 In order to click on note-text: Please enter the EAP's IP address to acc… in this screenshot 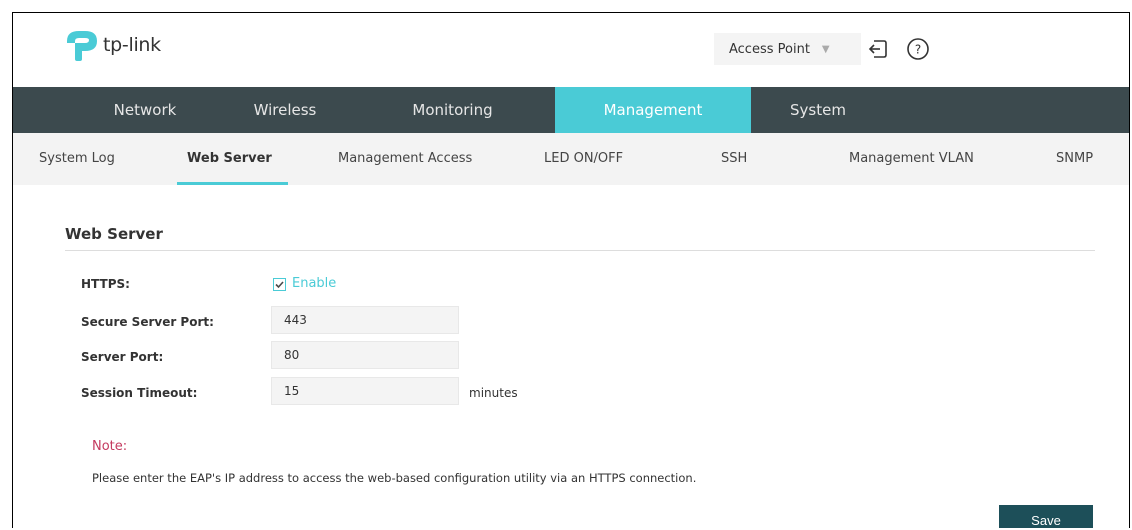, I will do `click(394, 478)`.